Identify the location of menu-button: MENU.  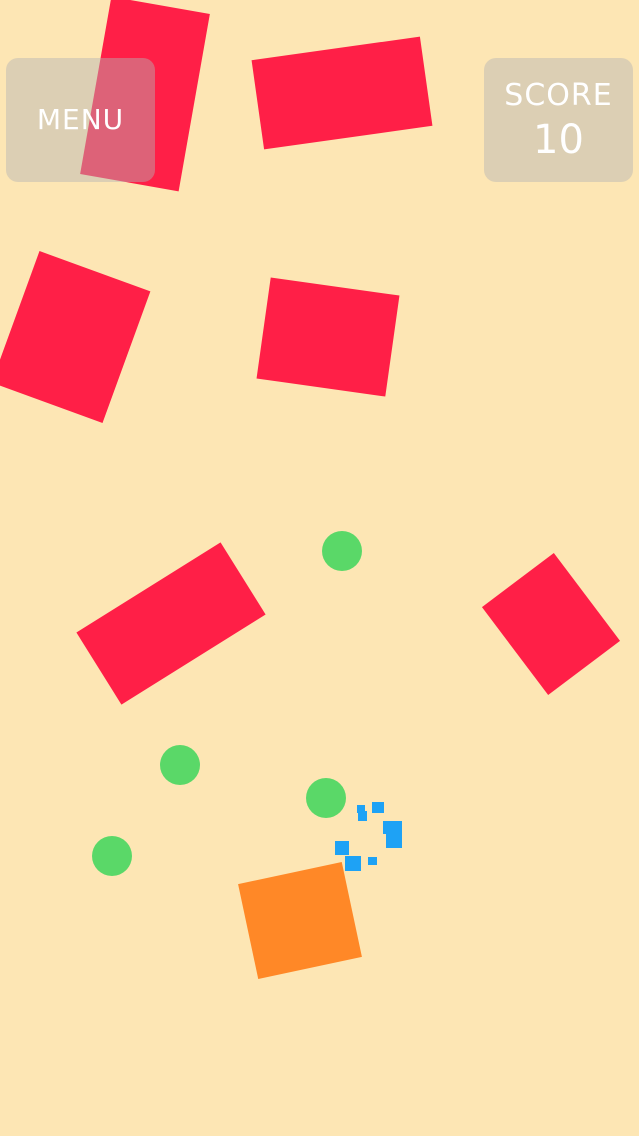
(80, 120).